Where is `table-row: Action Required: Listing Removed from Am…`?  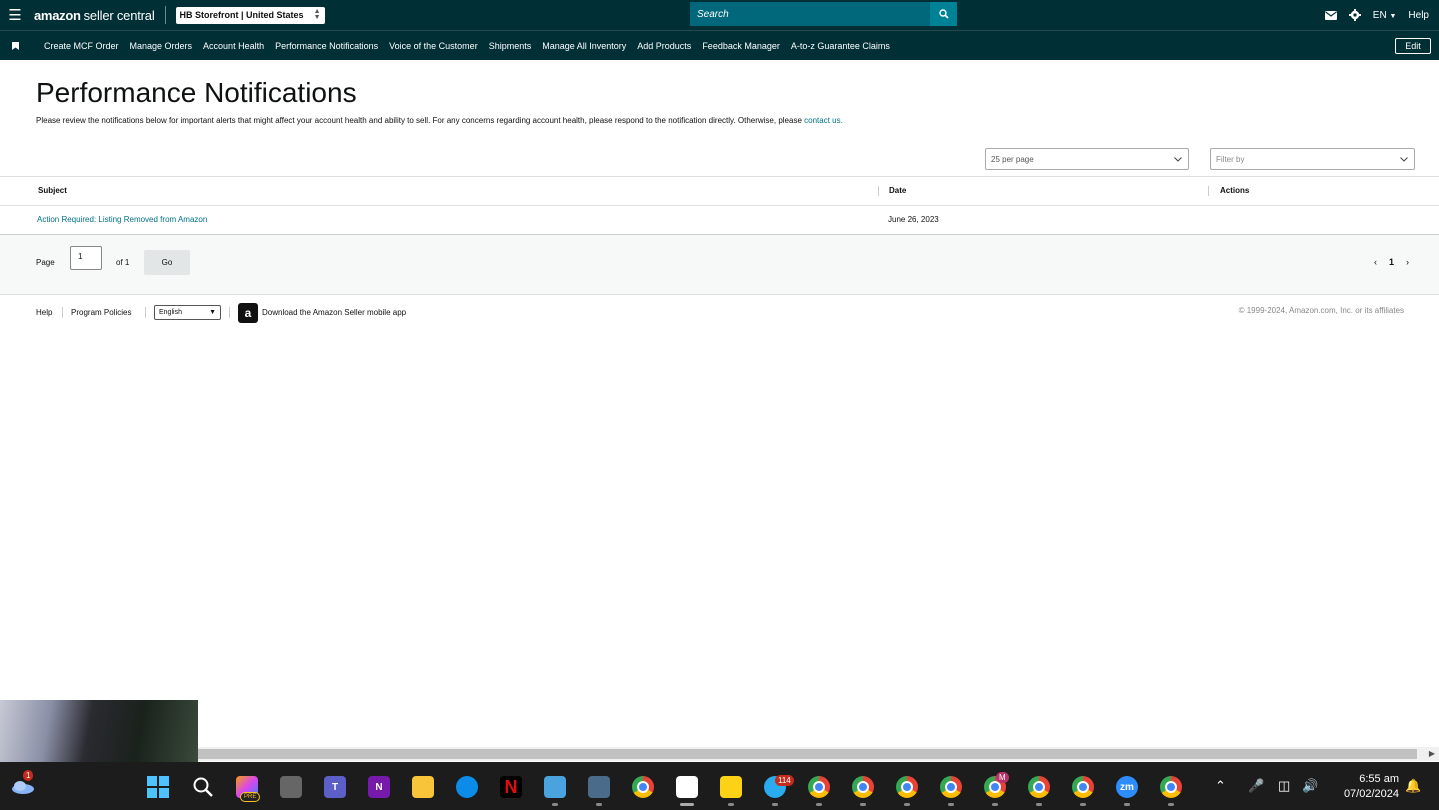
table-row: Action Required: Listing Removed from Am… is located at coordinates (719, 220).